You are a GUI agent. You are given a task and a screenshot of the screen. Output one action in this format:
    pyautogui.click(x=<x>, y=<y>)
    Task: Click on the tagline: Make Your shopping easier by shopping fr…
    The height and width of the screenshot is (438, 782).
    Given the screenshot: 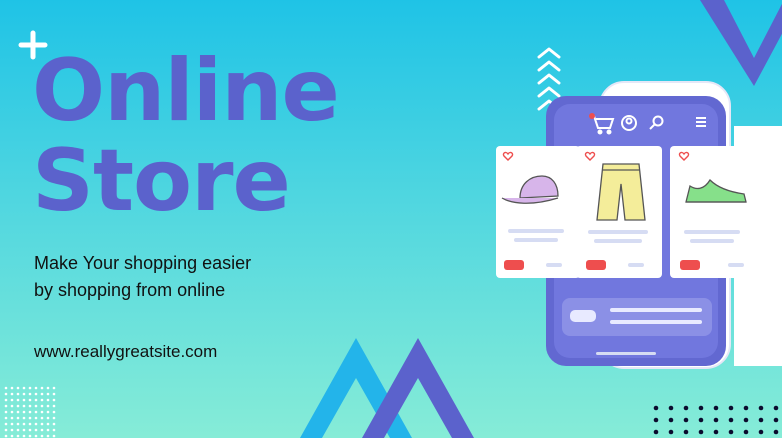 What is the action you would take?
    pyautogui.click(x=184, y=277)
    